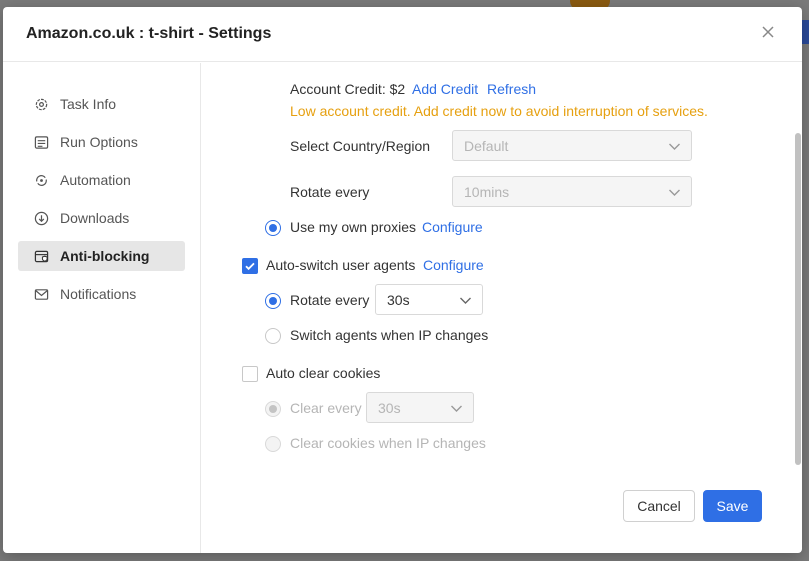 This screenshot has height=561, width=809. What do you see at coordinates (273, 228) in the screenshot?
I see `own-proxies-radio` at bounding box center [273, 228].